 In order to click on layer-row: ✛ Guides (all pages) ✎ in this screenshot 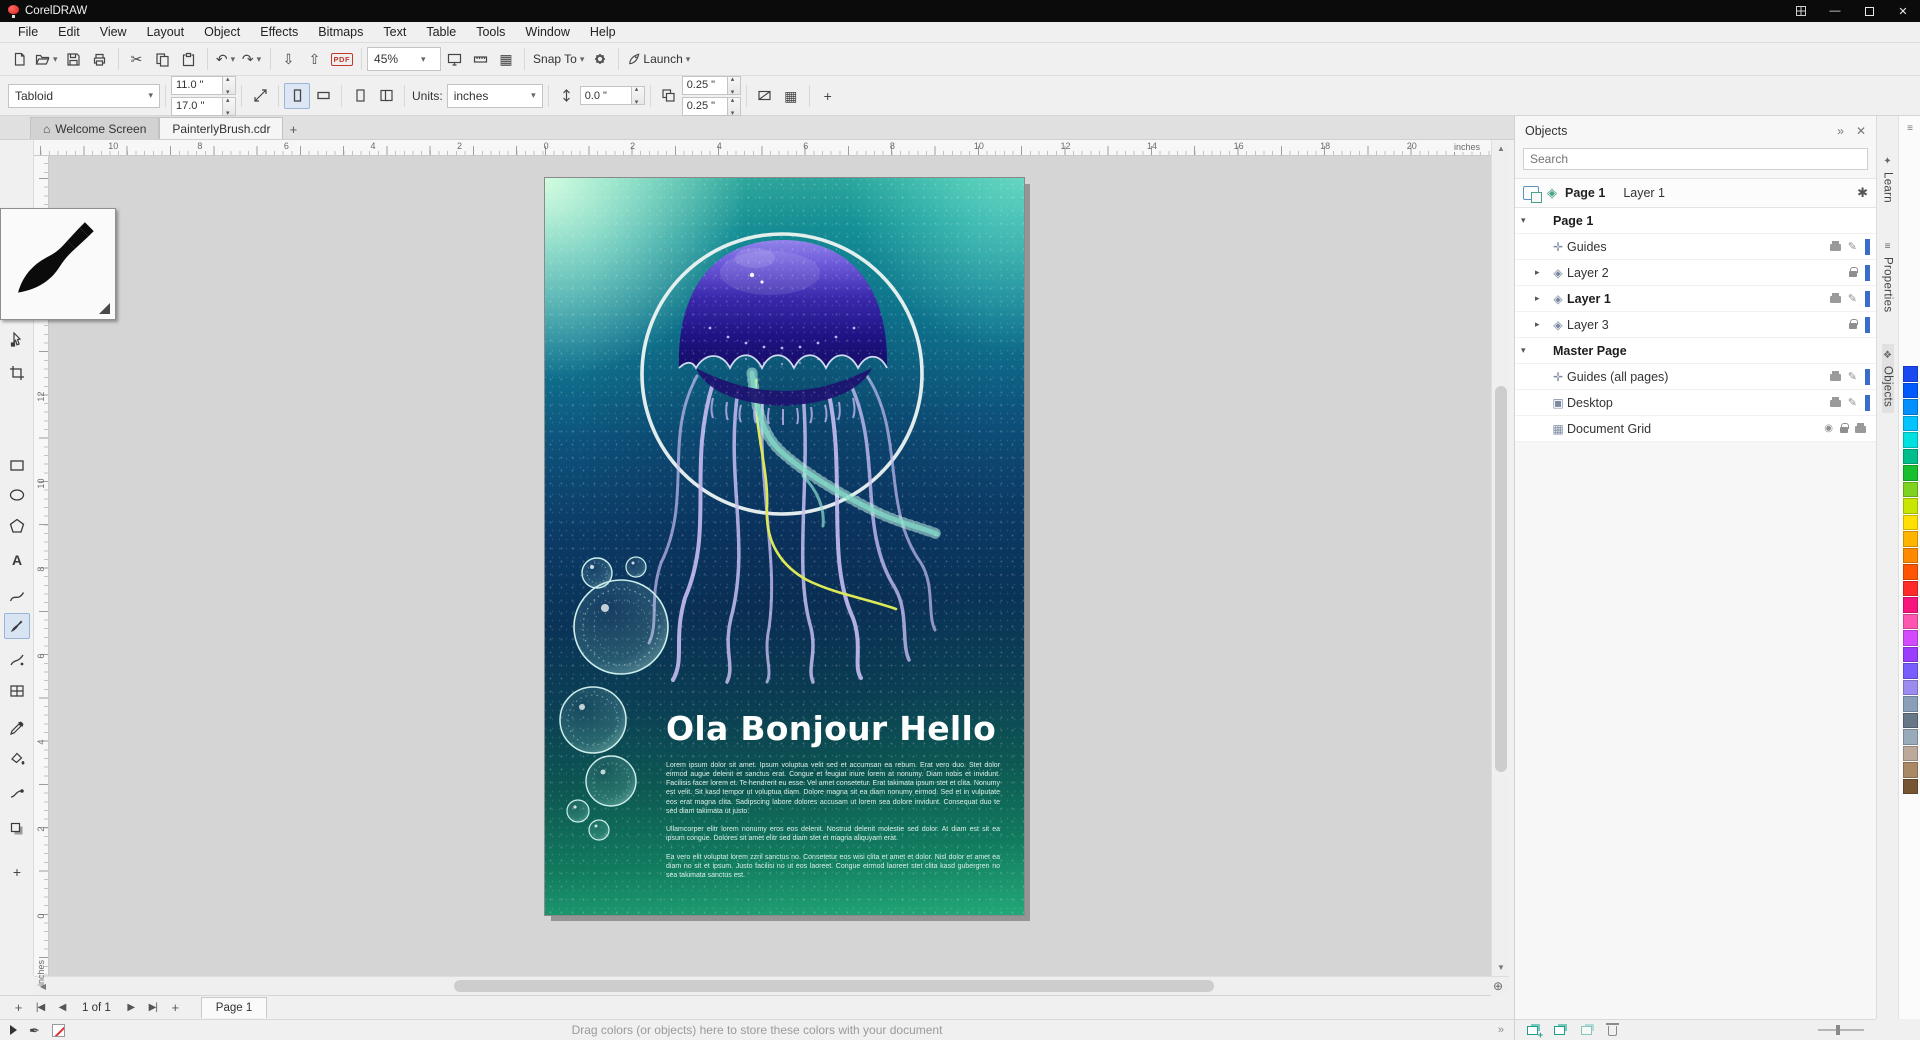, I will do `click(1695, 377)`.